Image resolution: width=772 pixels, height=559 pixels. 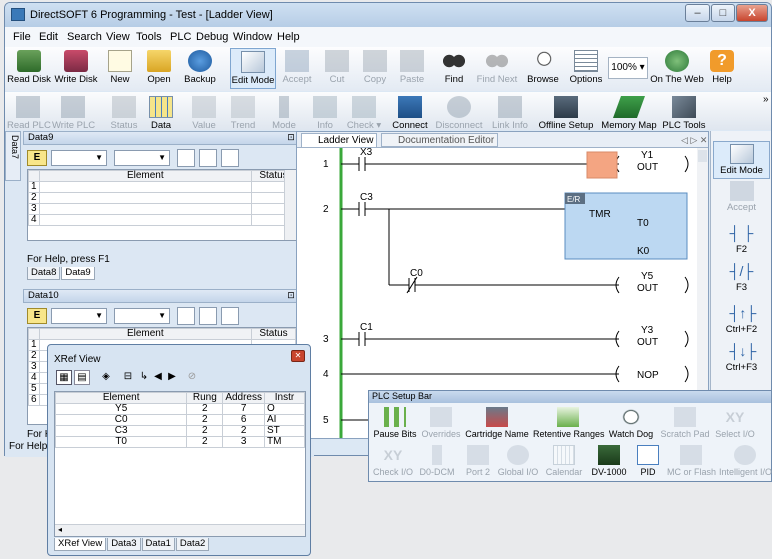 What do you see at coordinates (393, 461) in the screenshot?
I see `check-io-button: XY Check I/O` at bounding box center [393, 461].